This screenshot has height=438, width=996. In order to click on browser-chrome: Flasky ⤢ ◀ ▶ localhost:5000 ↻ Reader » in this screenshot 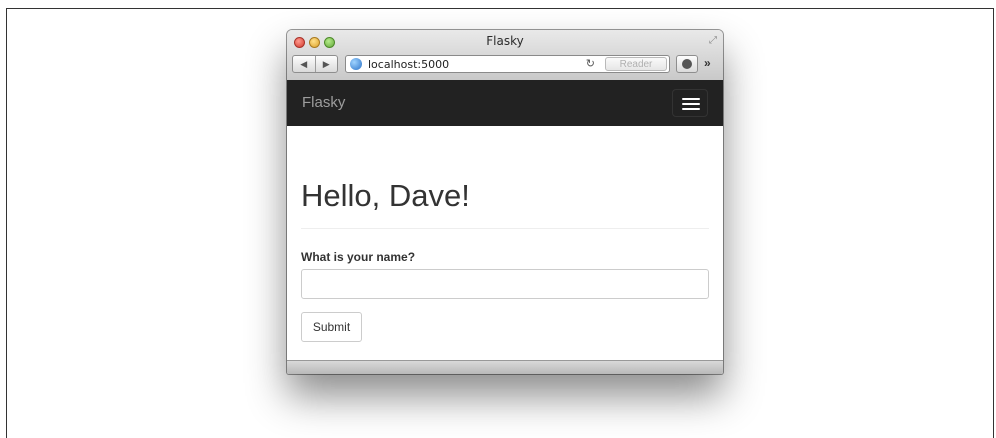, I will do `click(505, 55)`.